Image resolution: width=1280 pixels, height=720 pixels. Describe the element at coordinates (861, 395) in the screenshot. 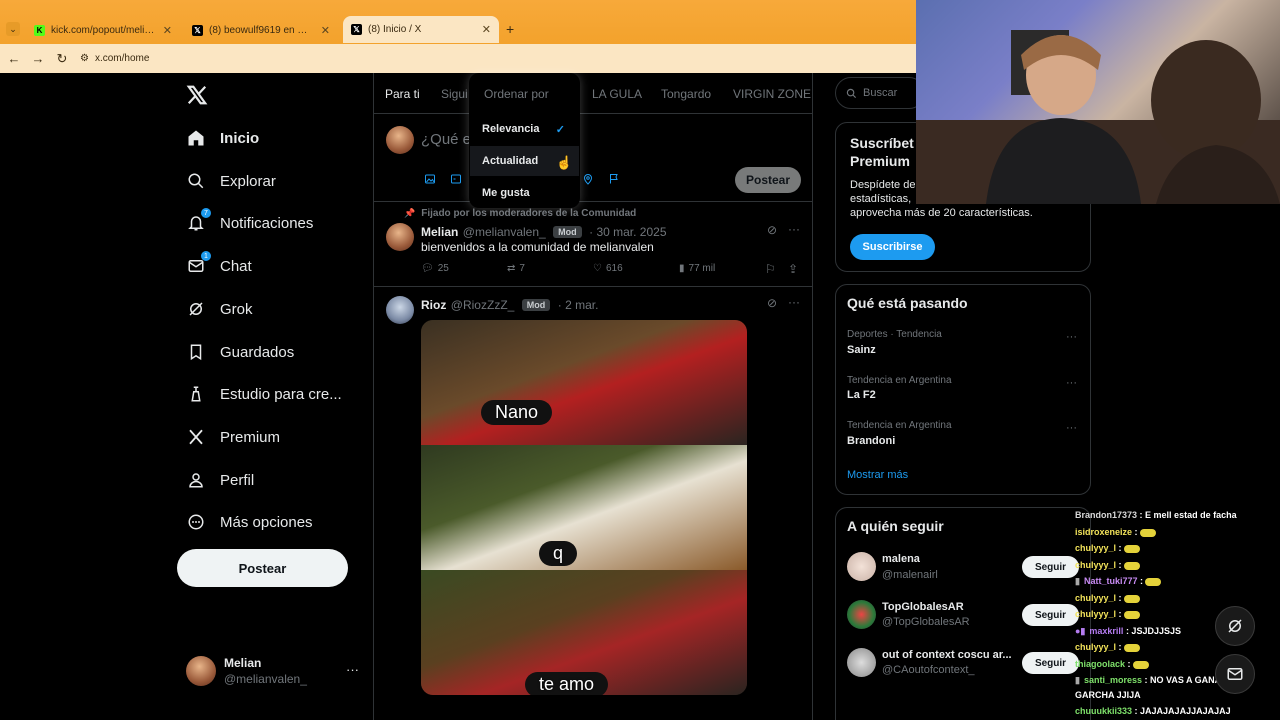

I see `trend-item-la-f2: La F2` at that location.